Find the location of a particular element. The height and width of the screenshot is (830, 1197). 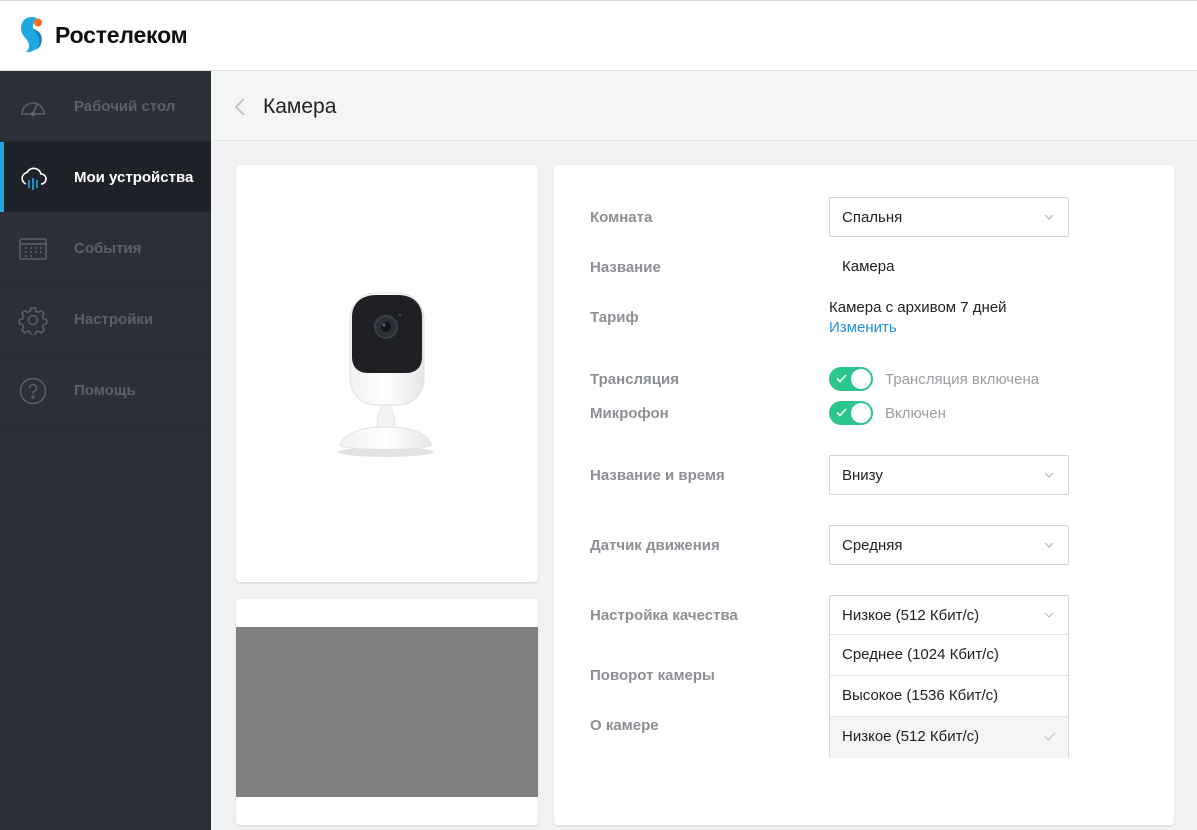

name-label: Название is located at coordinates (625, 267).